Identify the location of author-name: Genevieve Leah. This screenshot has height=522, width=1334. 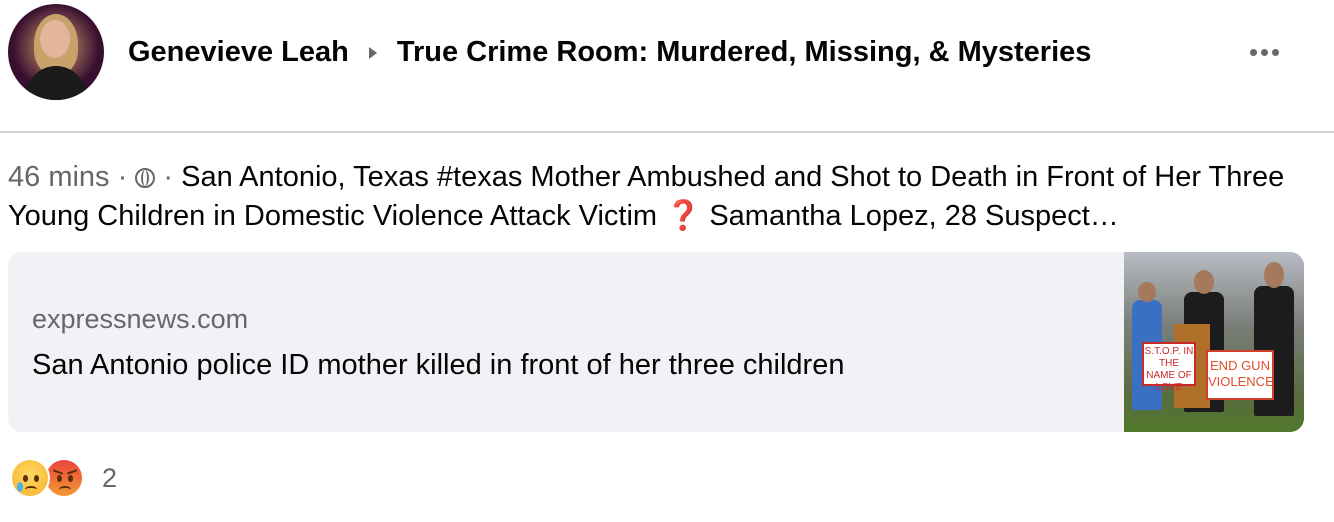
(238, 52).